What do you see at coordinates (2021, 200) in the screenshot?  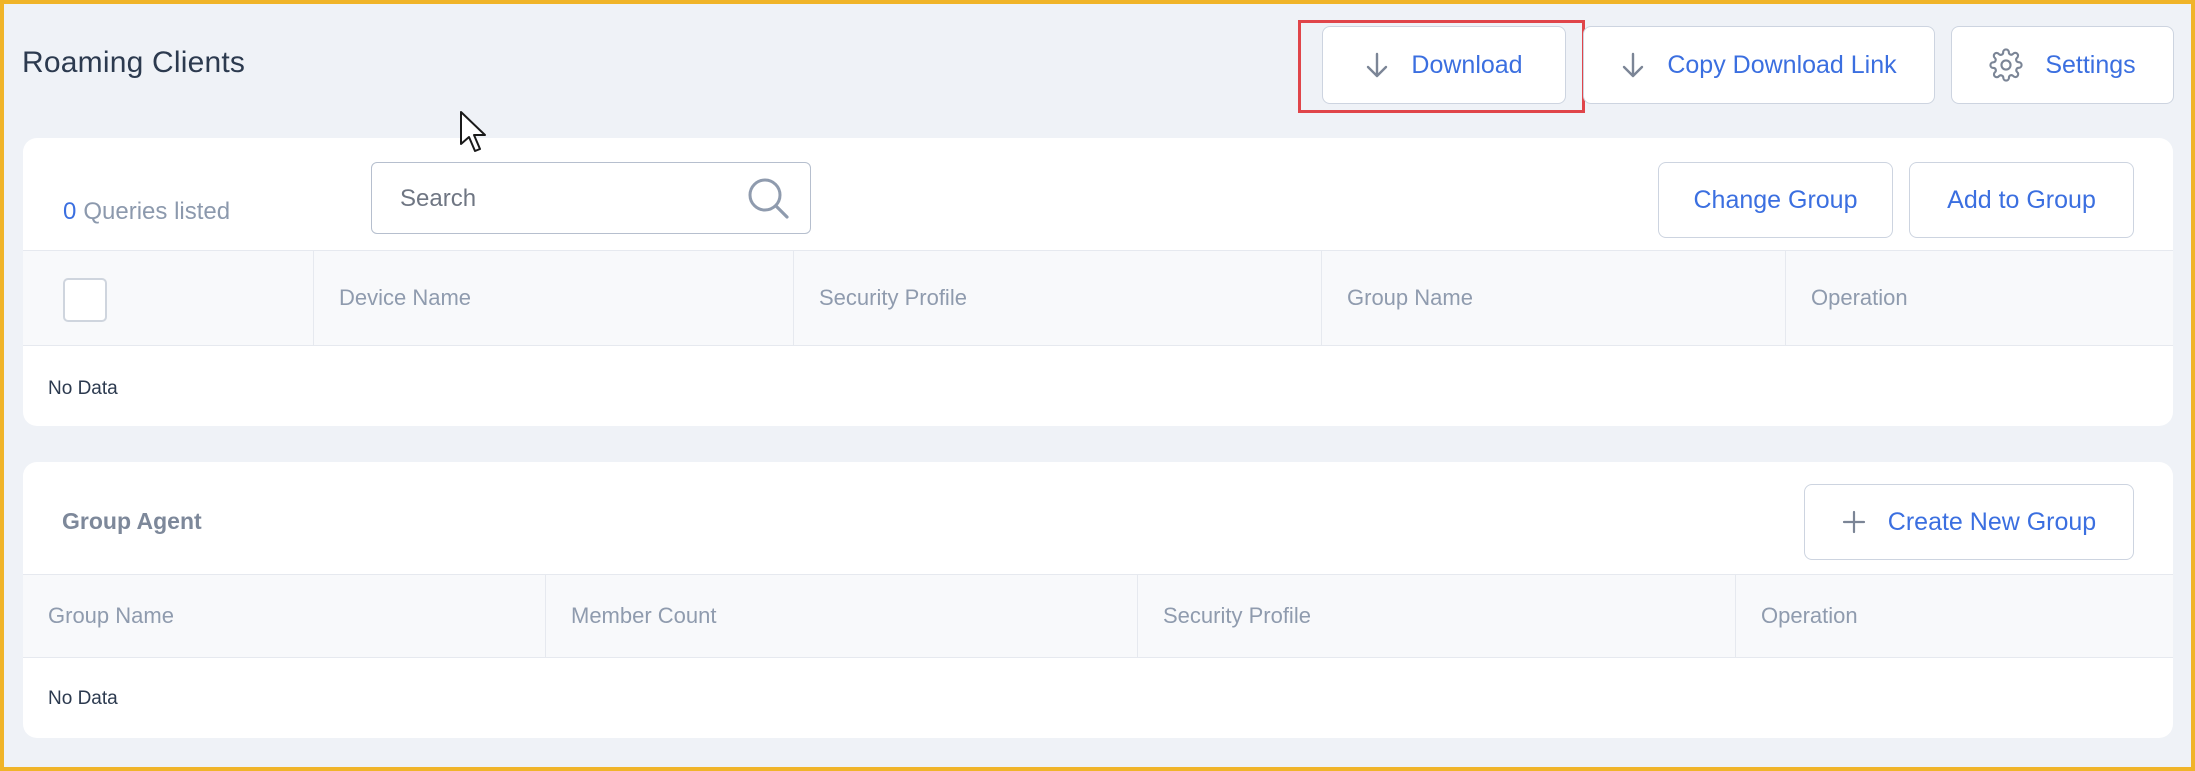 I see `add-to-group-button: Add to Group` at bounding box center [2021, 200].